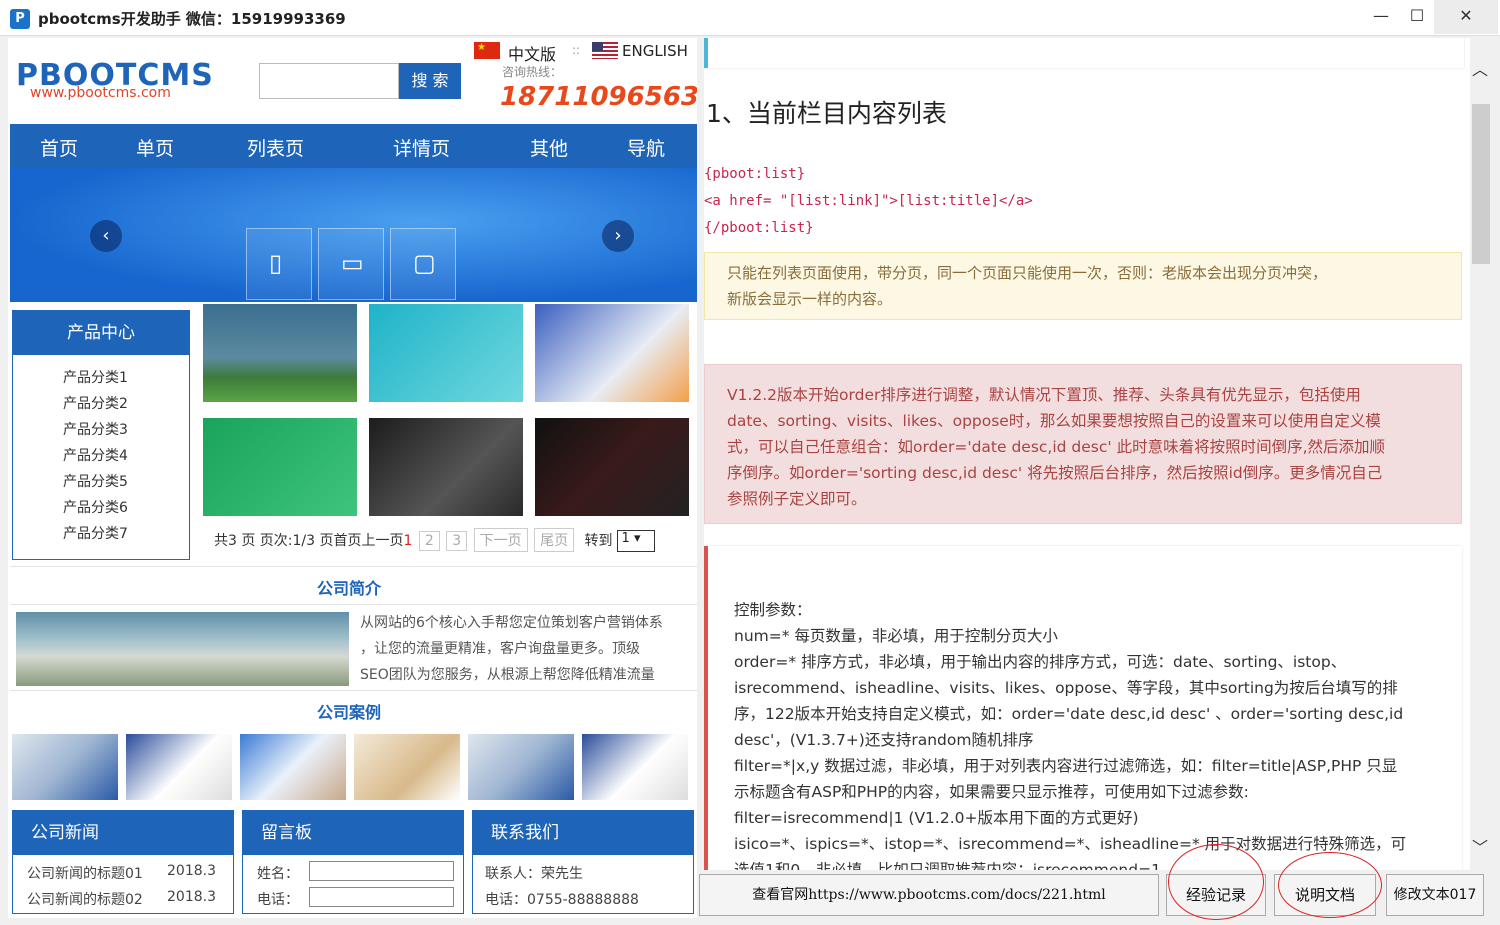 The height and width of the screenshot is (925, 1500). What do you see at coordinates (95, 507) in the screenshot?
I see `product-category-link: 产品分类6` at bounding box center [95, 507].